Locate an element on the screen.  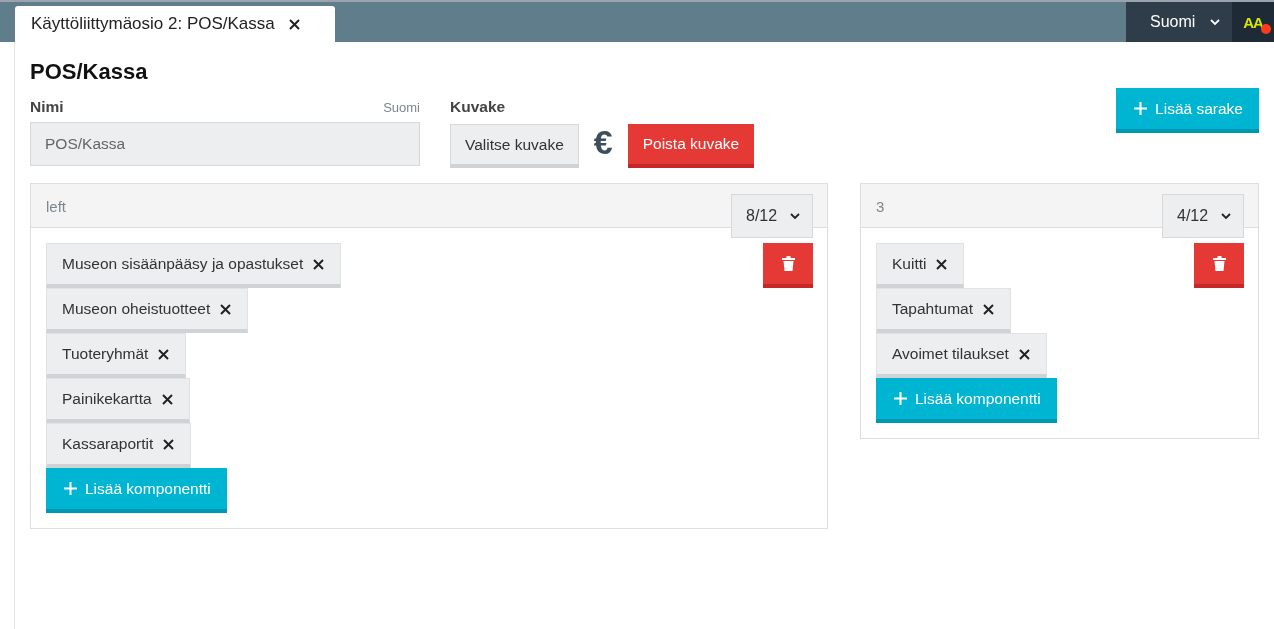
remove-icon-button: Poista kuvake is located at coordinates (691, 146).